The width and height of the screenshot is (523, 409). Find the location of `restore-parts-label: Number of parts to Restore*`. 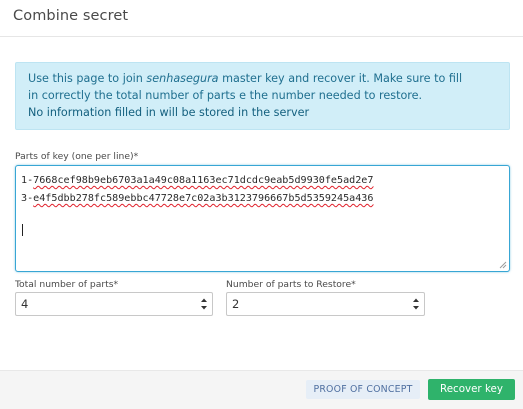

restore-parts-label: Number of parts to Restore* is located at coordinates (291, 284).